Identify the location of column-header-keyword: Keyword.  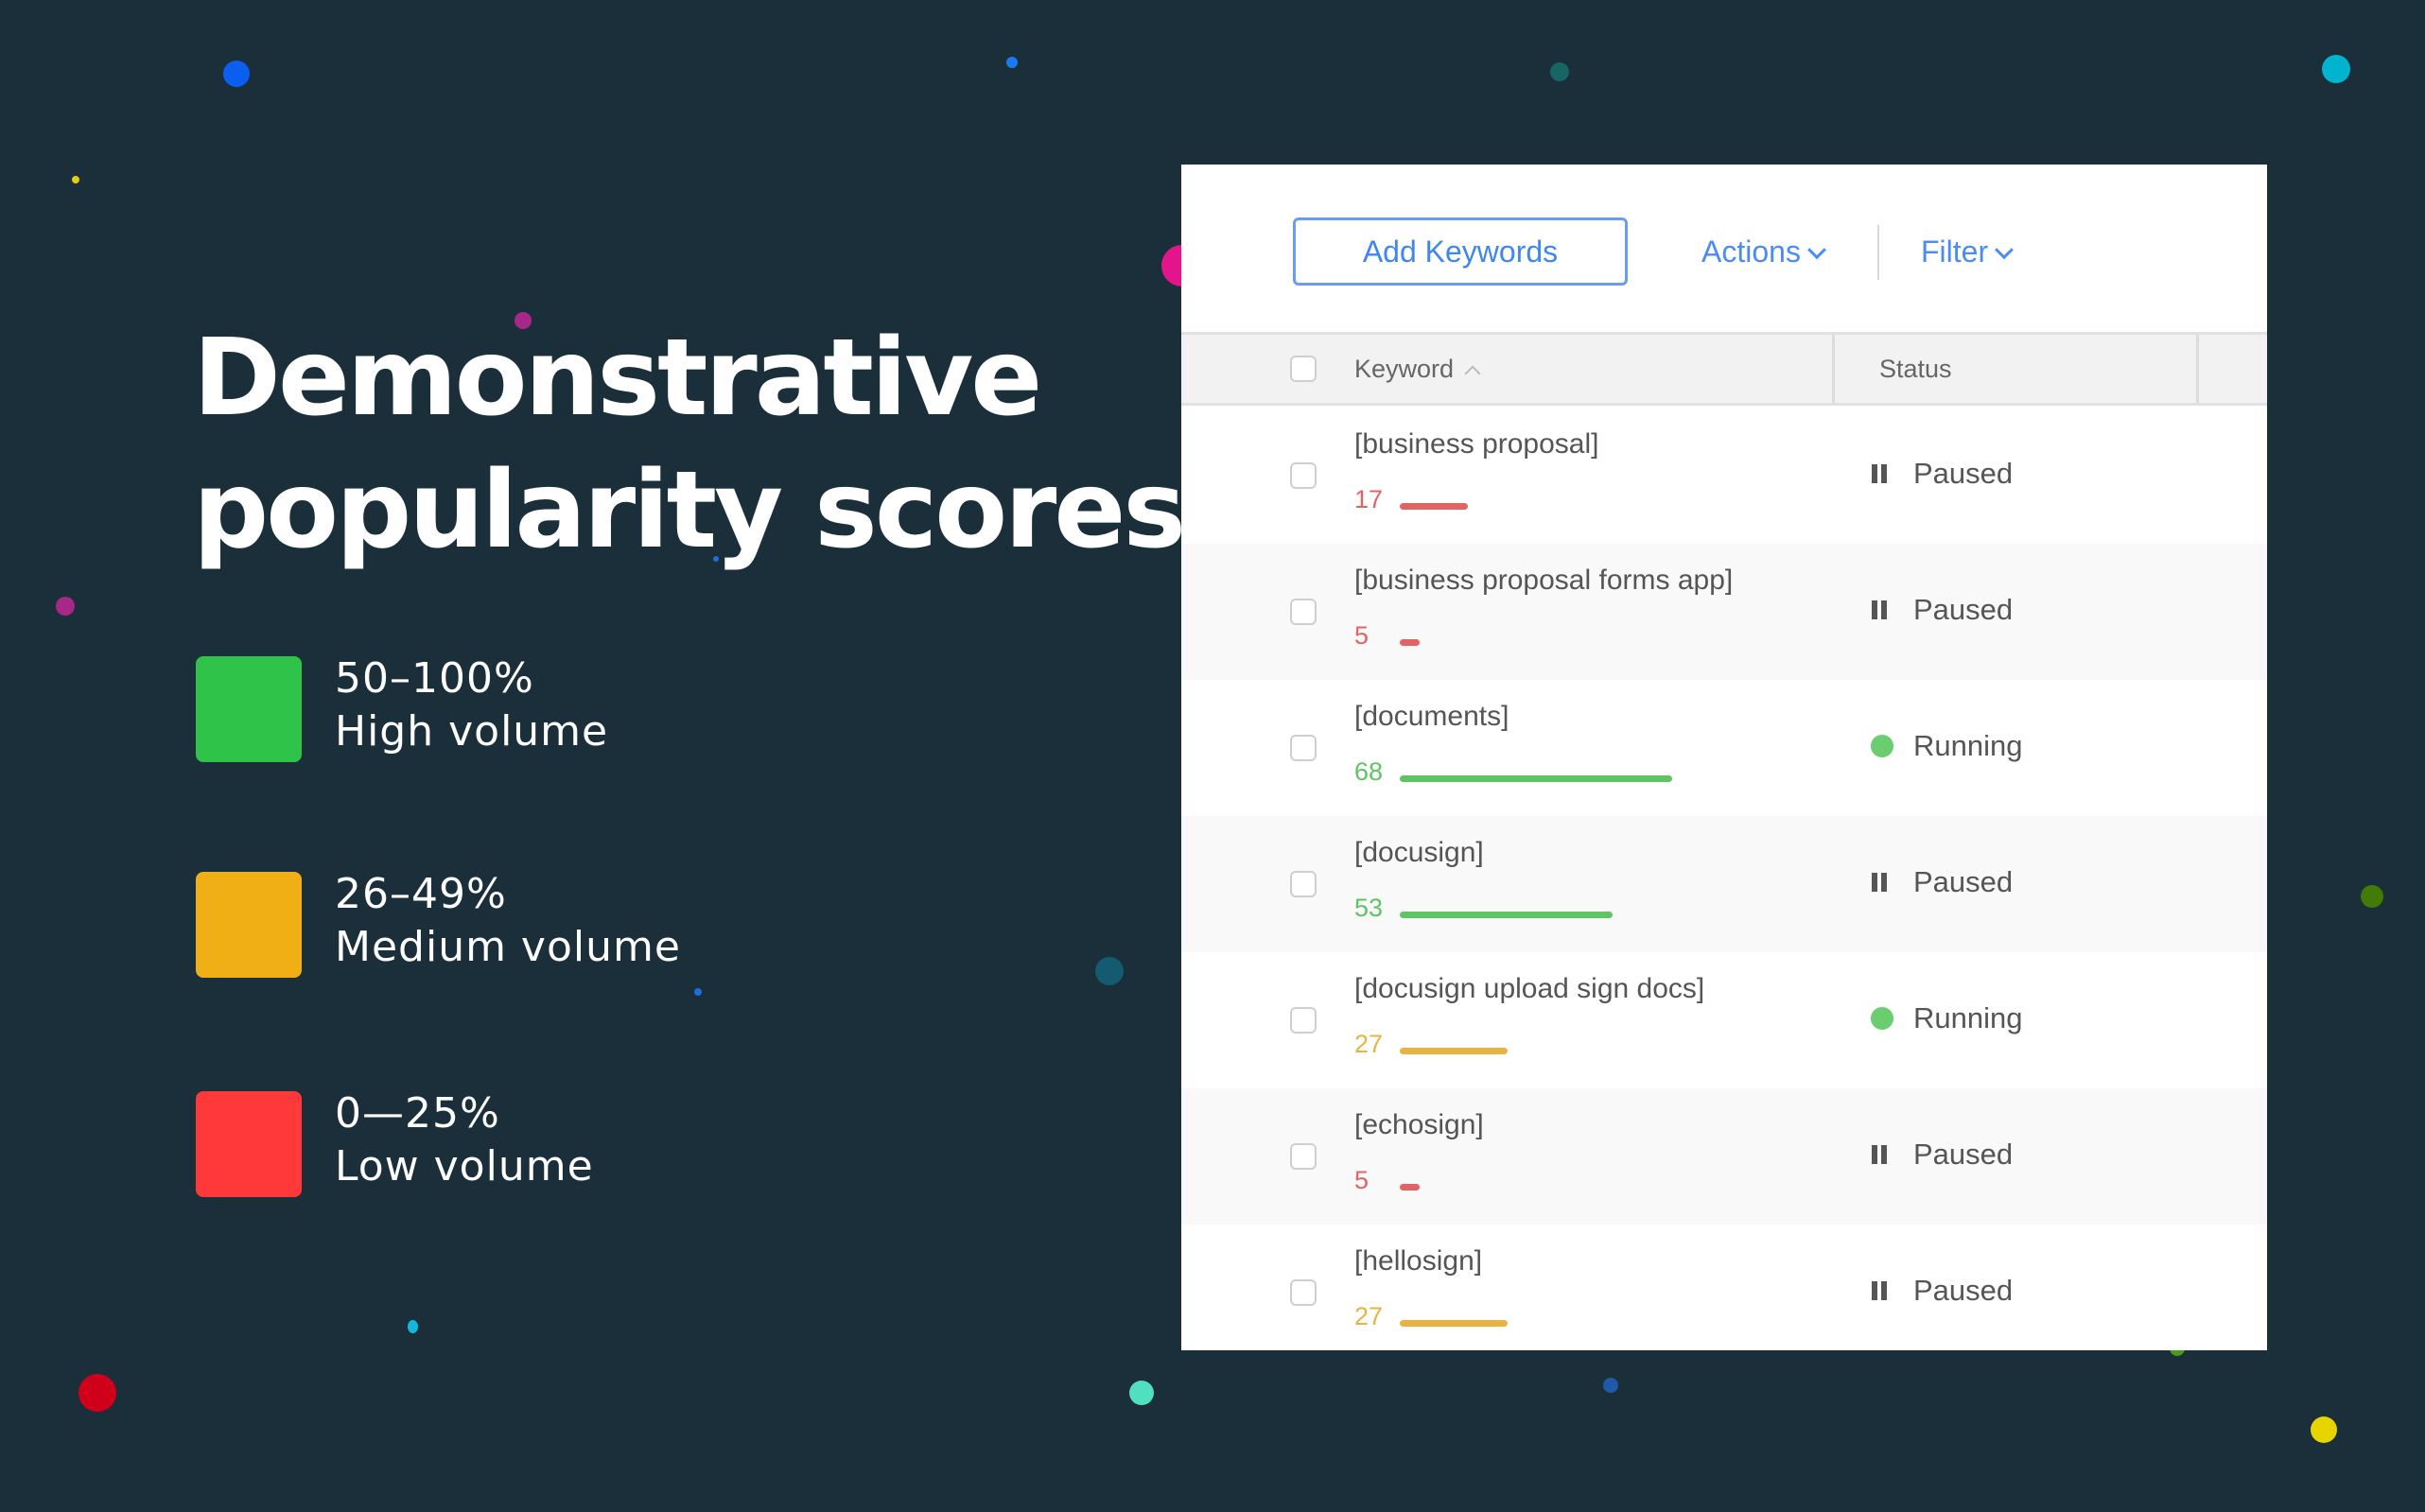
(1417, 369).